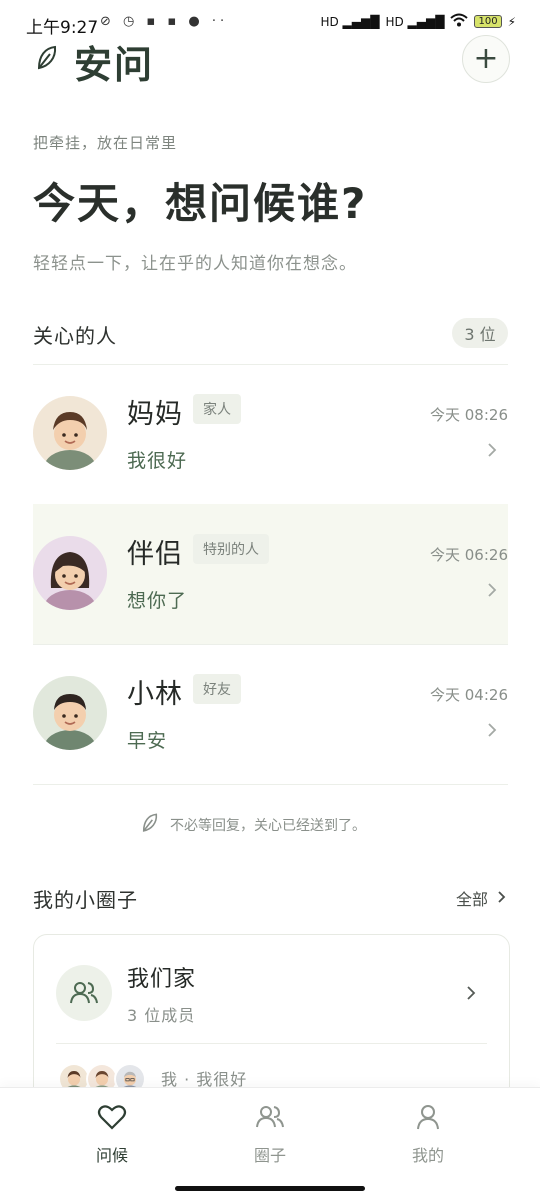 Image resolution: width=540 pixels, height=1201 pixels. I want to click on contact-tag: 特别的人, so click(231, 549).